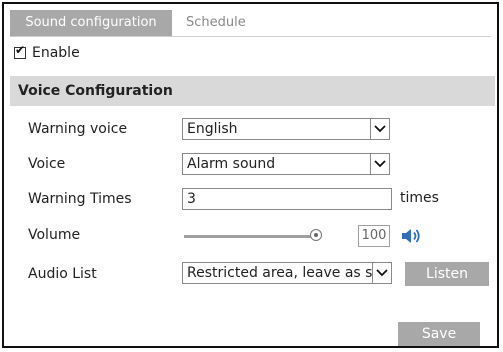 The image size is (503, 352). What do you see at coordinates (411, 236) in the screenshot?
I see `speaker-icon` at bounding box center [411, 236].